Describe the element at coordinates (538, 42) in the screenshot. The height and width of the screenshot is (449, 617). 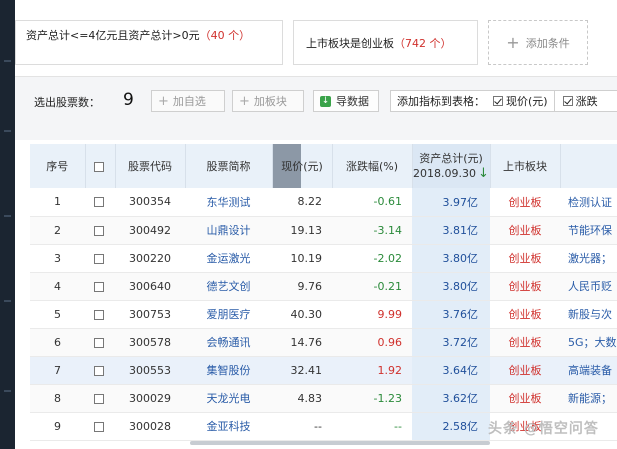
I see `add-condition-button: + 添加条件` at that location.